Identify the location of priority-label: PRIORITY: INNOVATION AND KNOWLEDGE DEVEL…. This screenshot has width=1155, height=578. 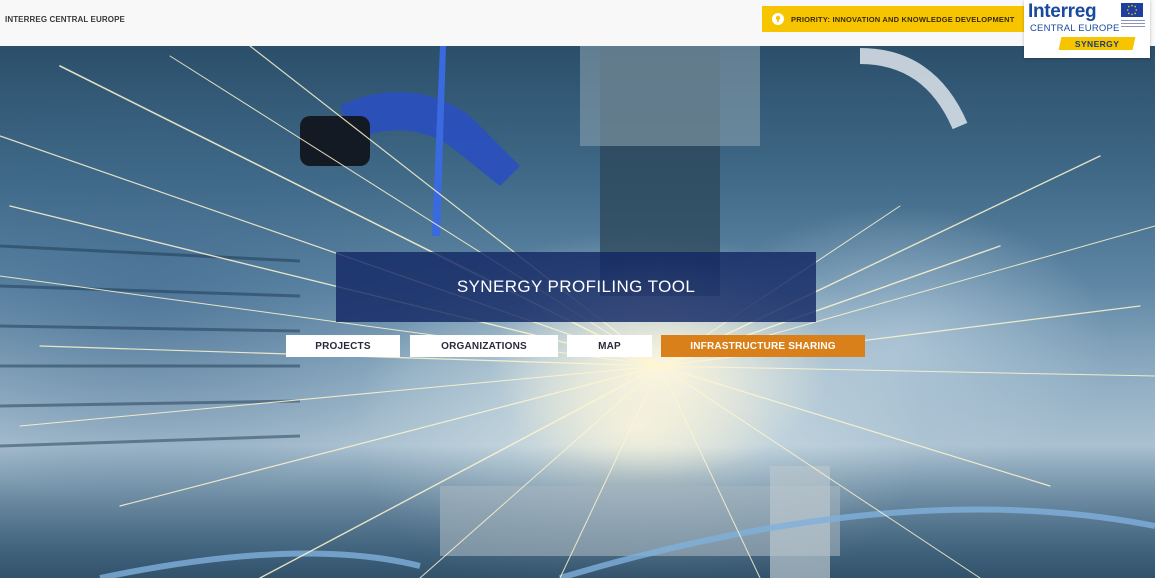
(903, 19).